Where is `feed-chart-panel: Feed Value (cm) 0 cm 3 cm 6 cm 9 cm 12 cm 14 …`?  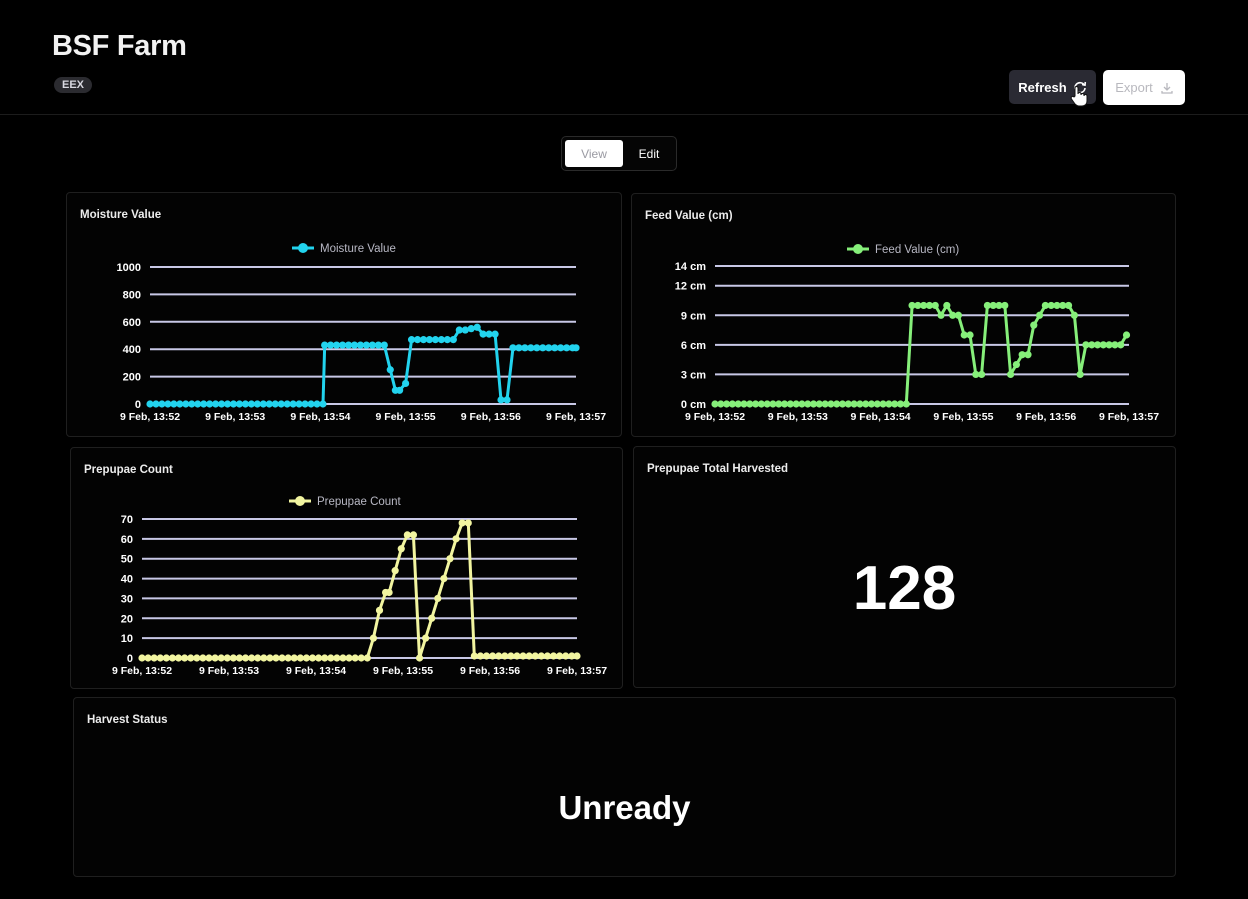
feed-chart-panel: Feed Value (cm) 0 cm 3 cm 6 cm 9 cm 12 cm 14 … is located at coordinates (903, 315).